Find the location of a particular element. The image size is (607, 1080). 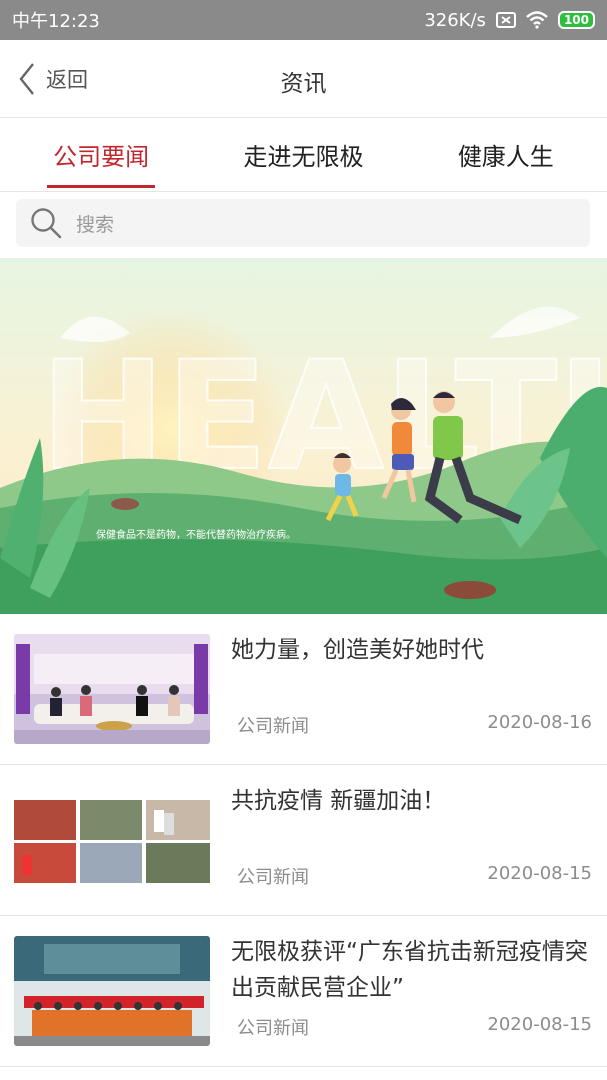

status-right: 326K/s 100 is located at coordinates (509, 20).